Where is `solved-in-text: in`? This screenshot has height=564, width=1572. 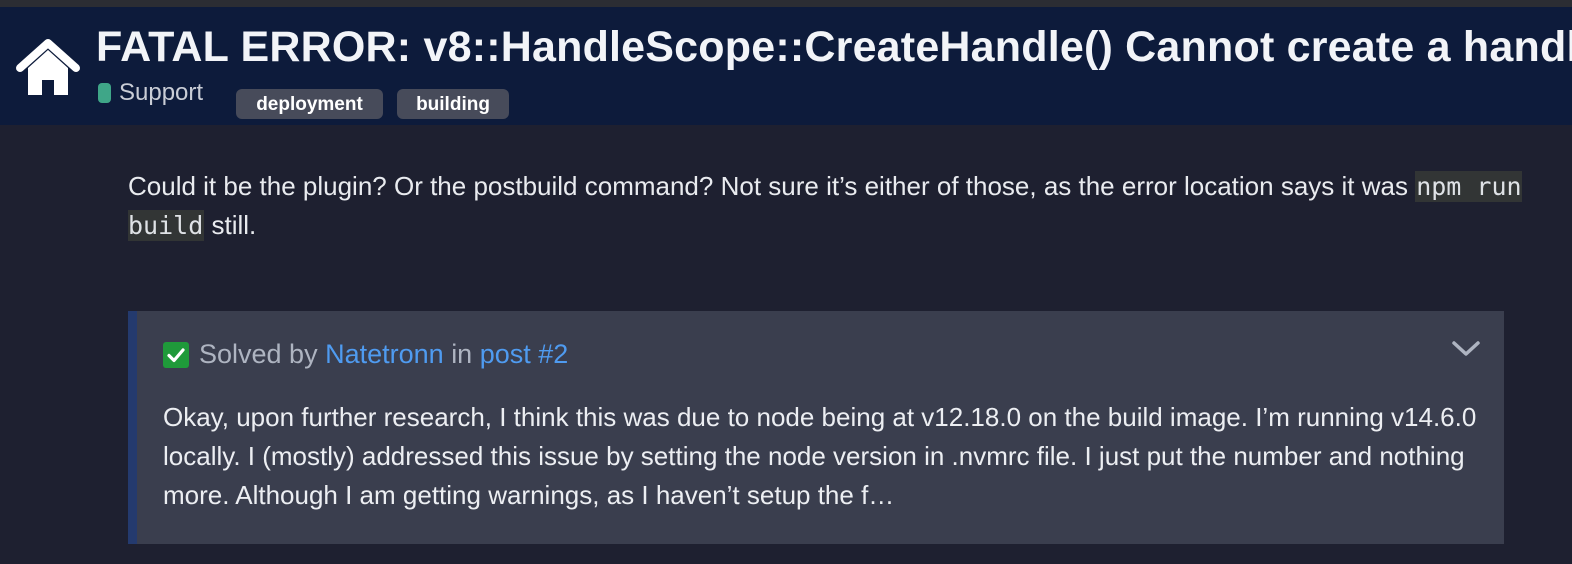 solved-in-text: in is located at coordinates (462, 354).